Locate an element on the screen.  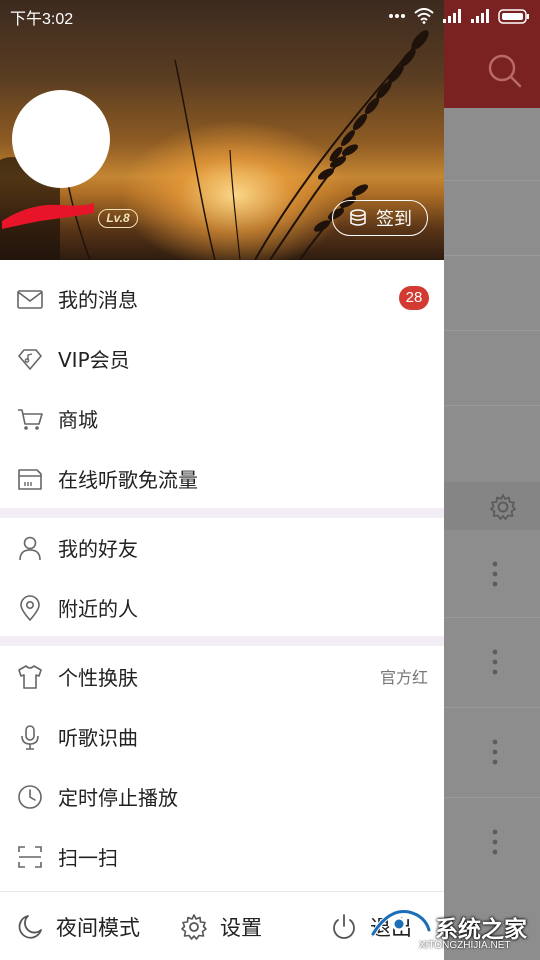
menu-group-social: 我的好友 附近的人 is located at coordinates (222, 577).